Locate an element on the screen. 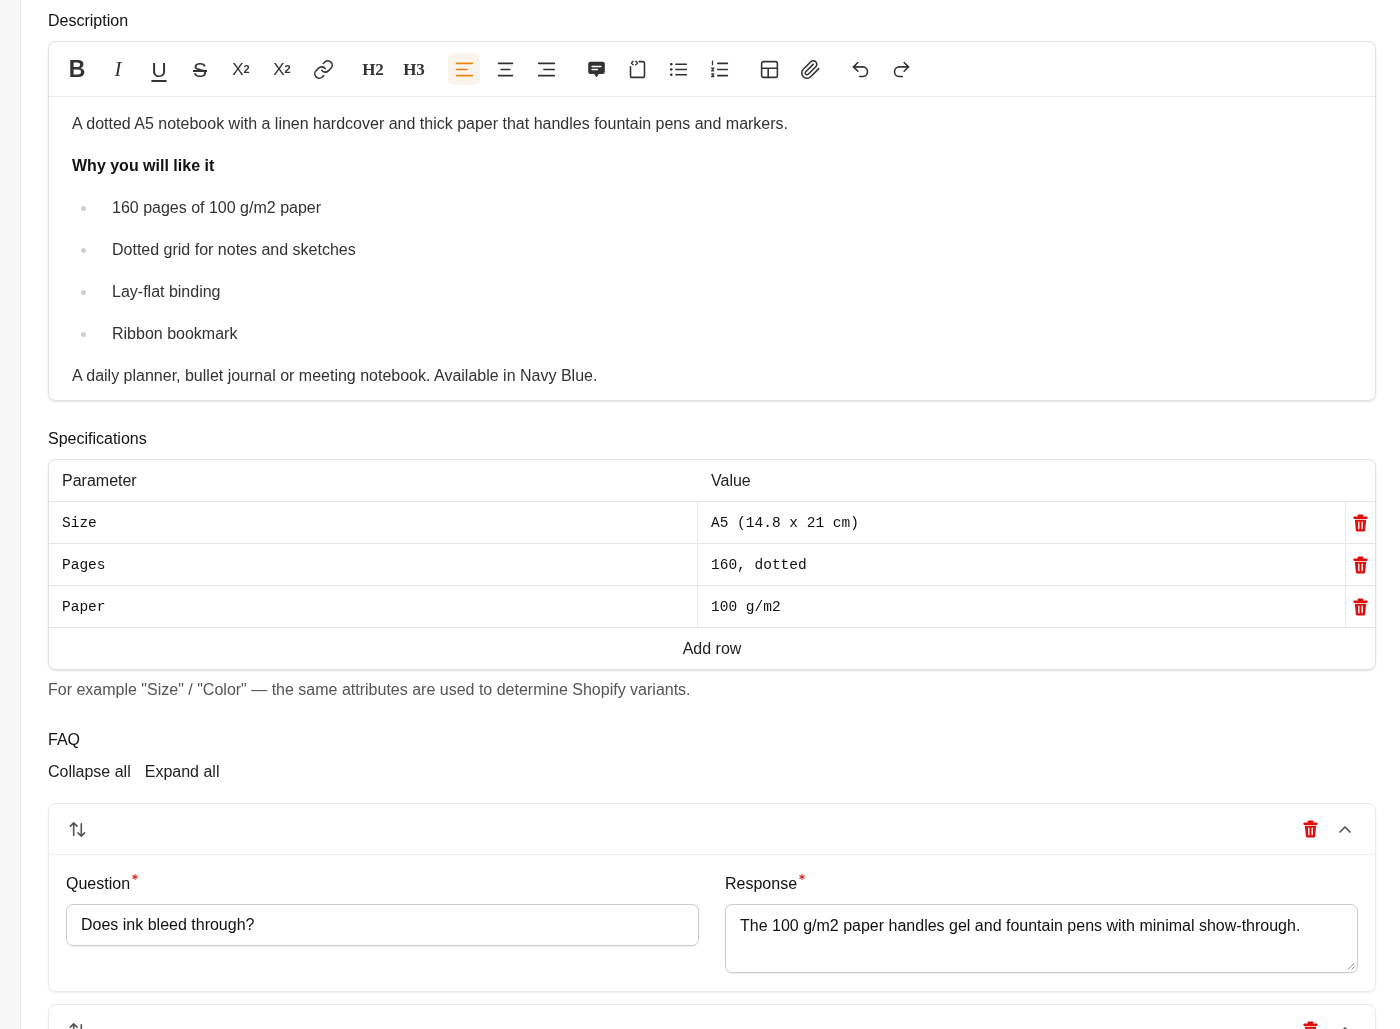 Image resolution: width=1400 pixels, height=1029 pixels. description-paragraph: A dotted A5 notebook with a linen hardcover and thick paper that handles fountain pens and markers. is located at coordinates (431, 124).